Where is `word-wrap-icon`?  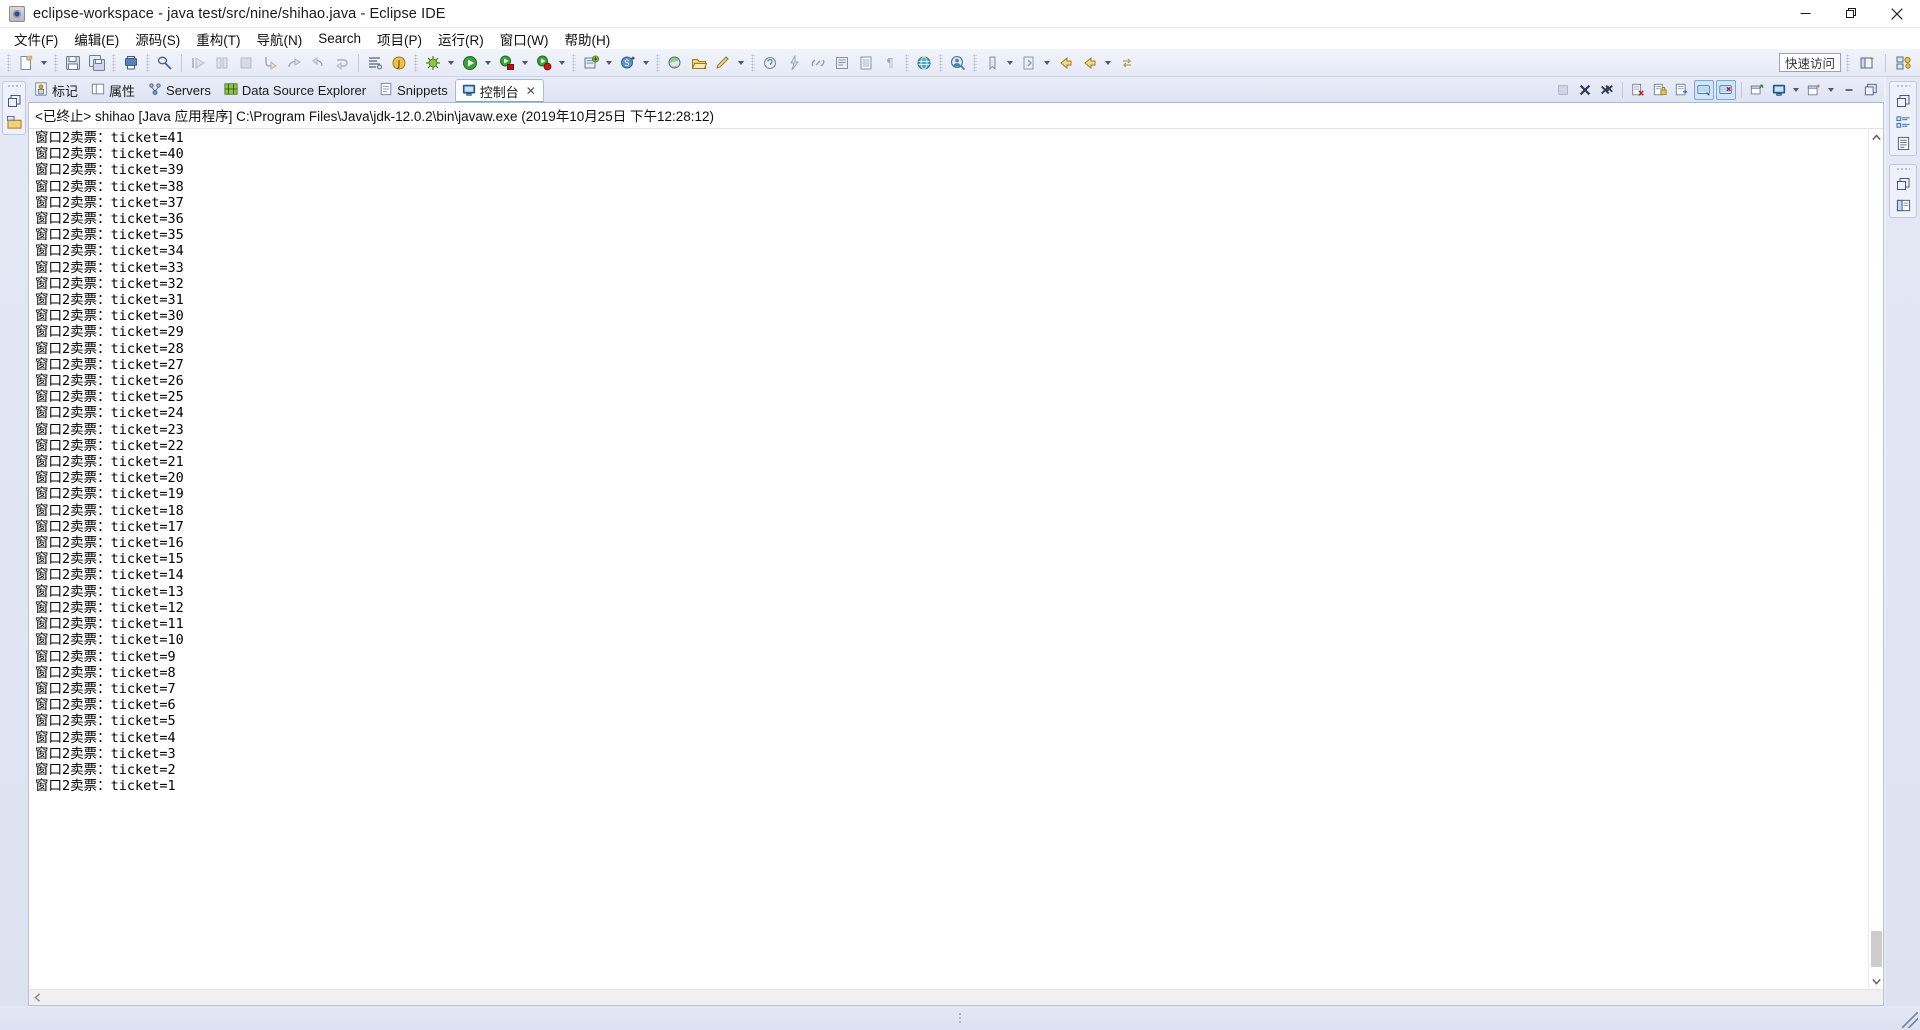
word-wrap-icon is located at coordinates (1682, 90).